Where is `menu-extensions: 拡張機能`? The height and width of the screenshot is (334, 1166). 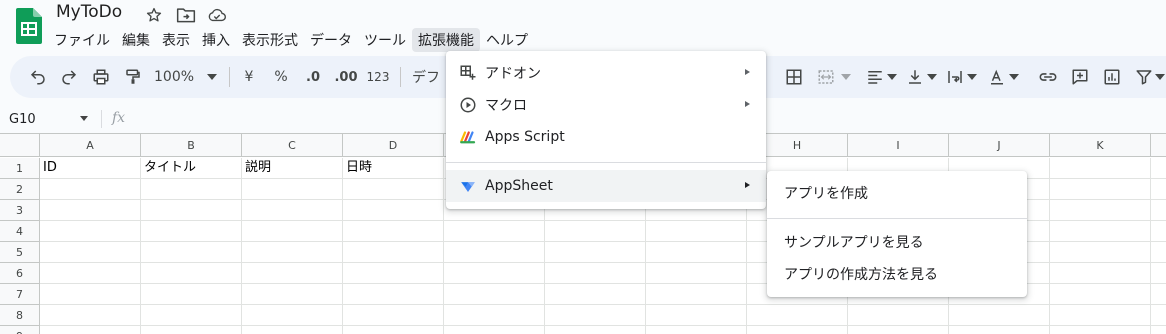
menu-extensions: 拡張機能 is located at coordinates (446, 40).